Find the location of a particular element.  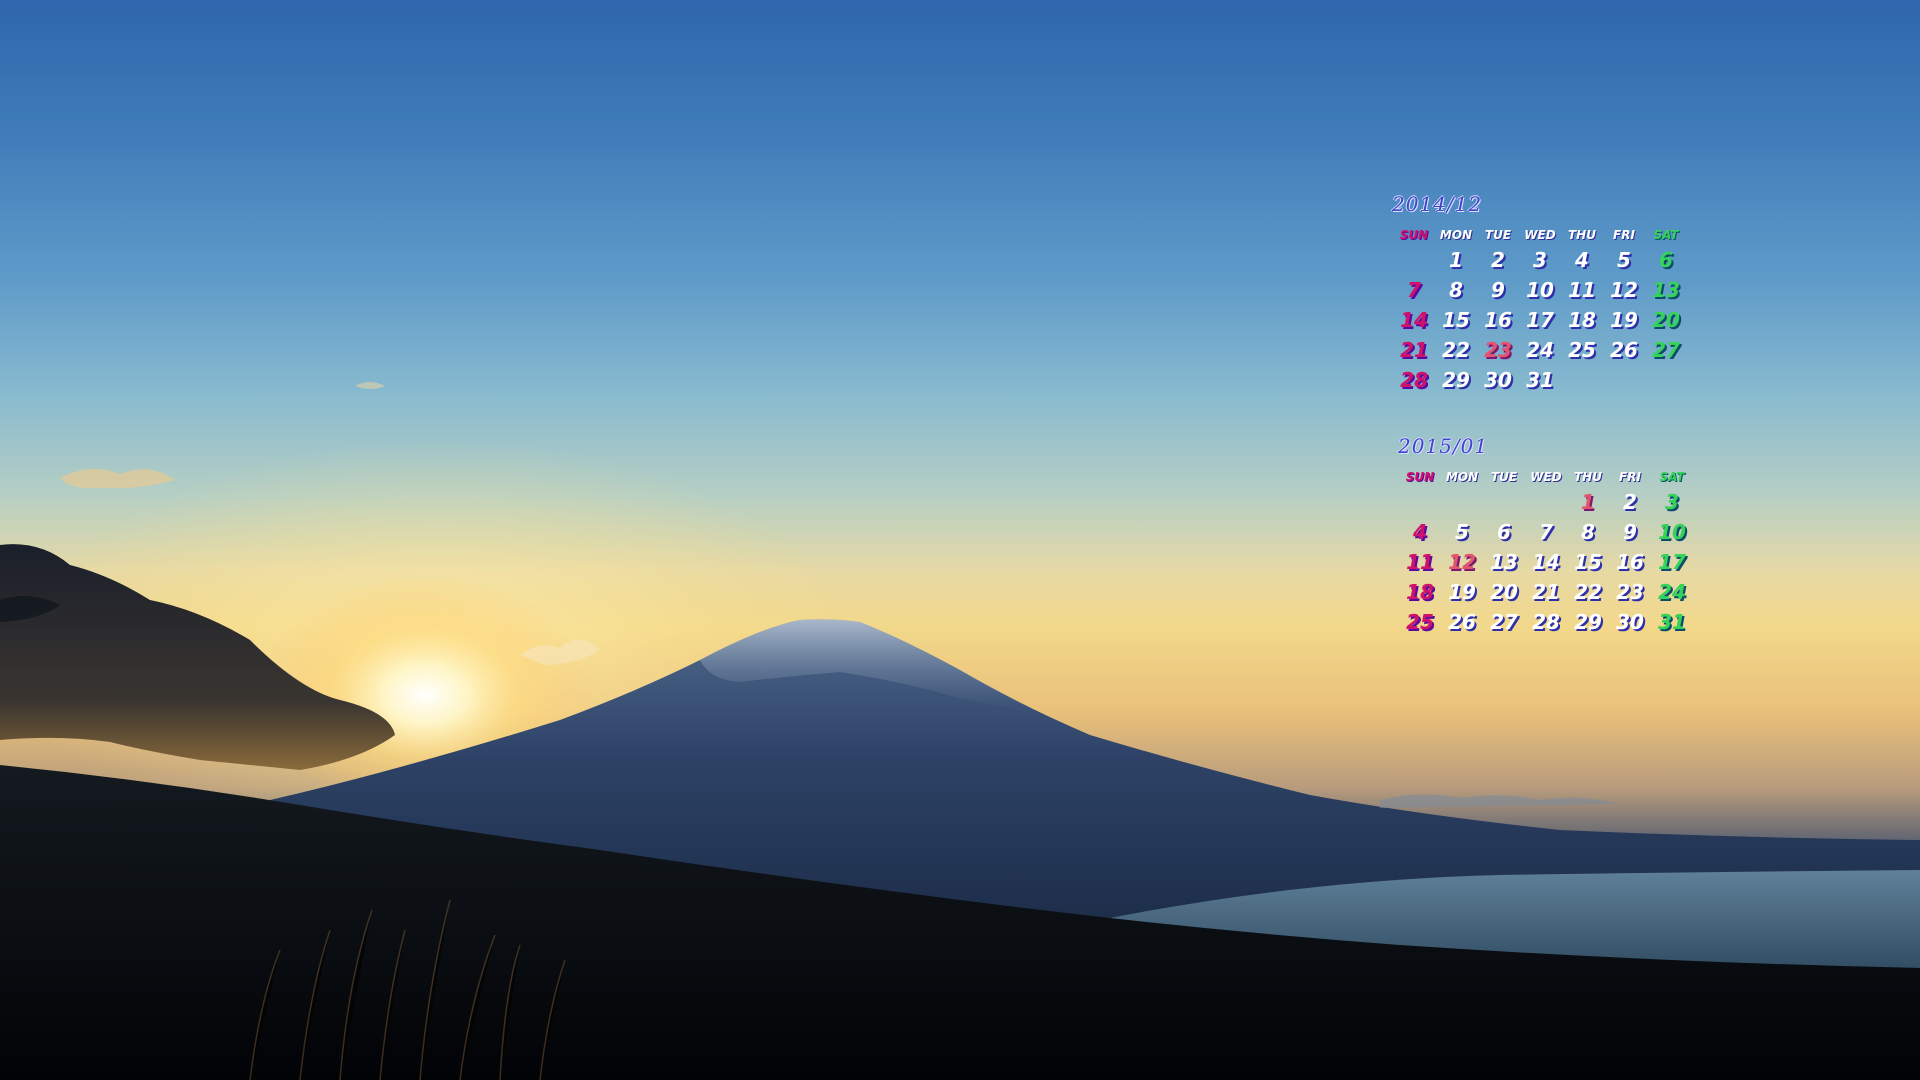

calendar-title: 2015/01 is located at coordinates (1443, 446).